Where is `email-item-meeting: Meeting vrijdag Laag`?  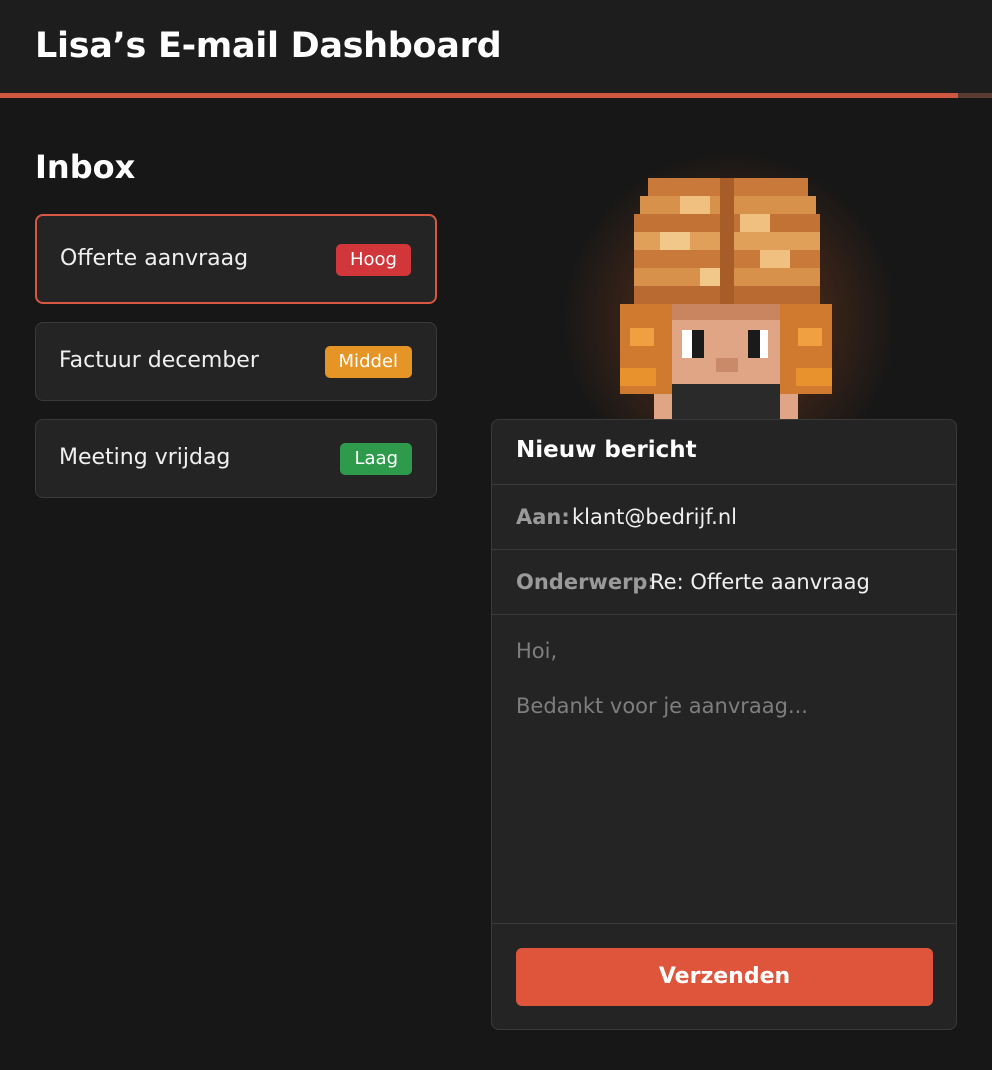 email-item-meeting: Meeting vrijdag Laag is located at coordinates (236, 458).